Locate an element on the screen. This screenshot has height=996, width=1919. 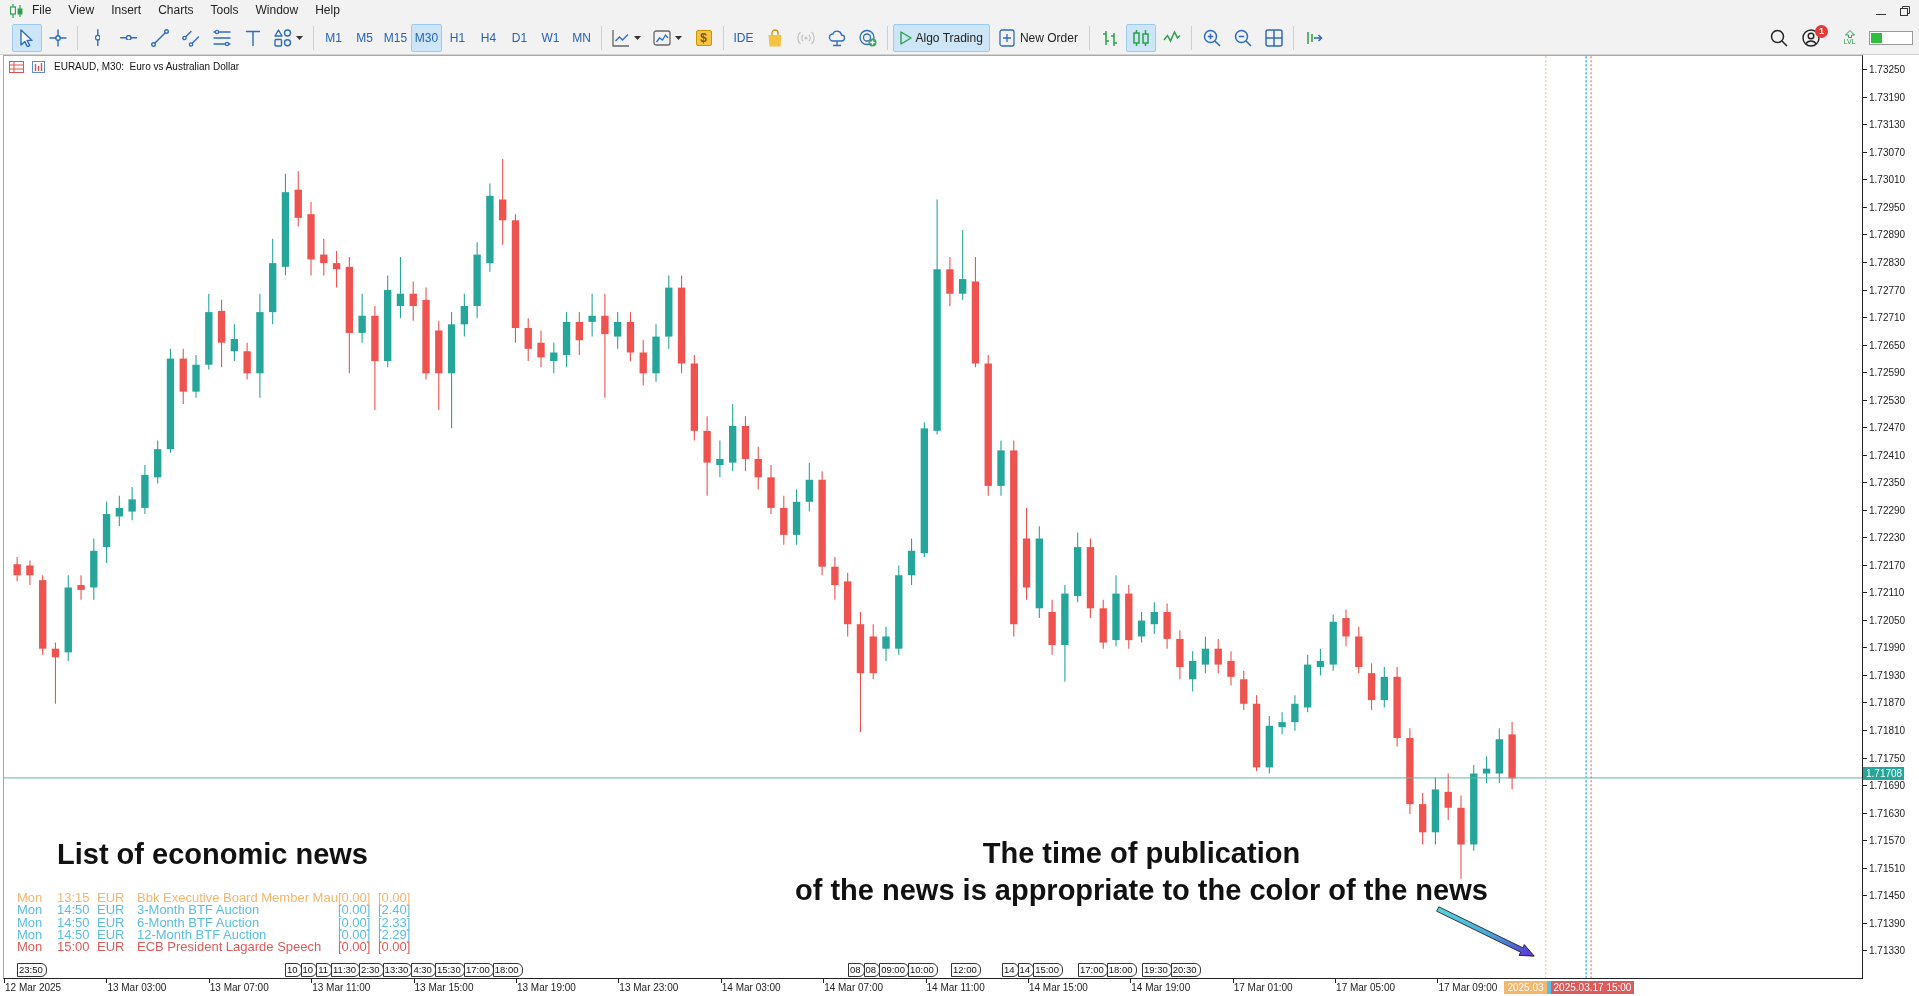
price-label: 1.72530 is located at coordinates (1887, 400).